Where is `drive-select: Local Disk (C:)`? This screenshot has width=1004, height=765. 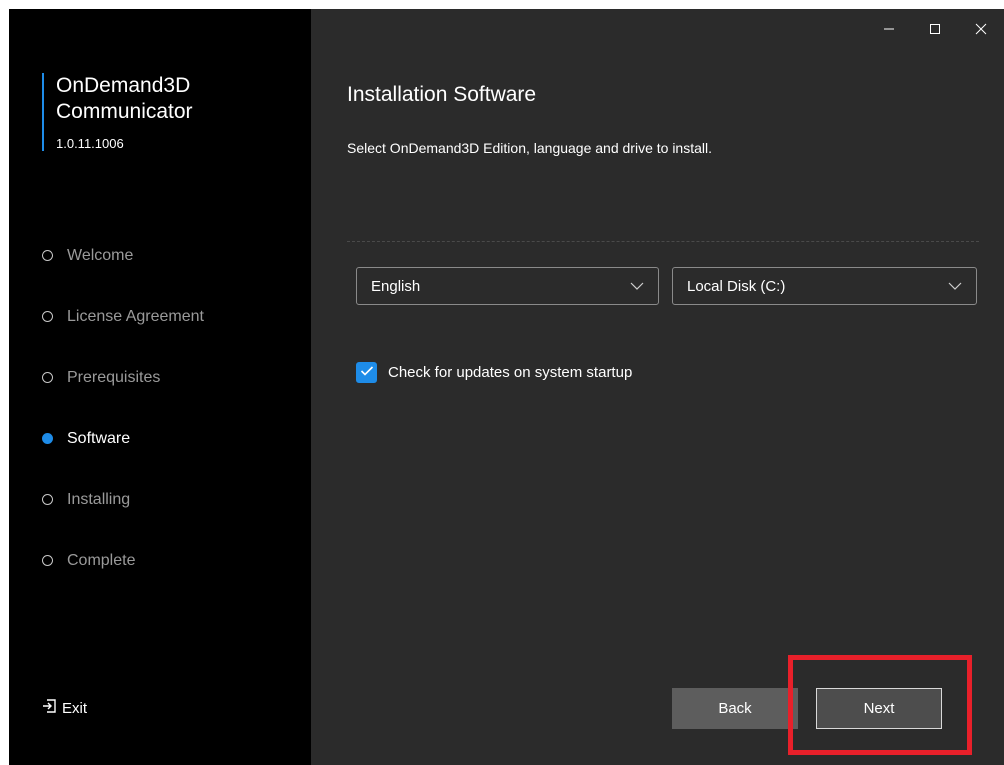 drive-select: Local Disk (C:) is located at coordinates (824, 286).